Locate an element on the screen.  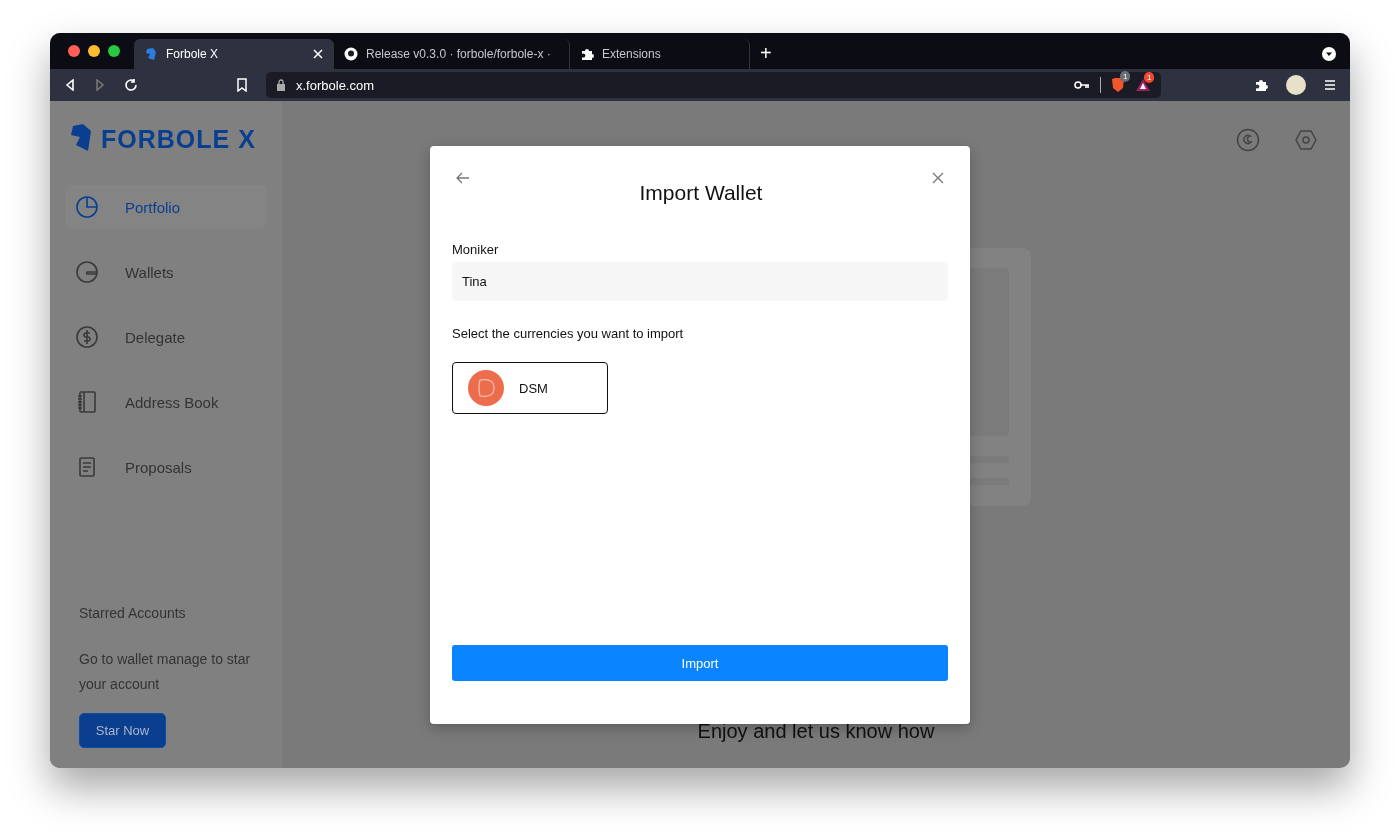
pie-chart-icon is located at coordinates (87, 207).